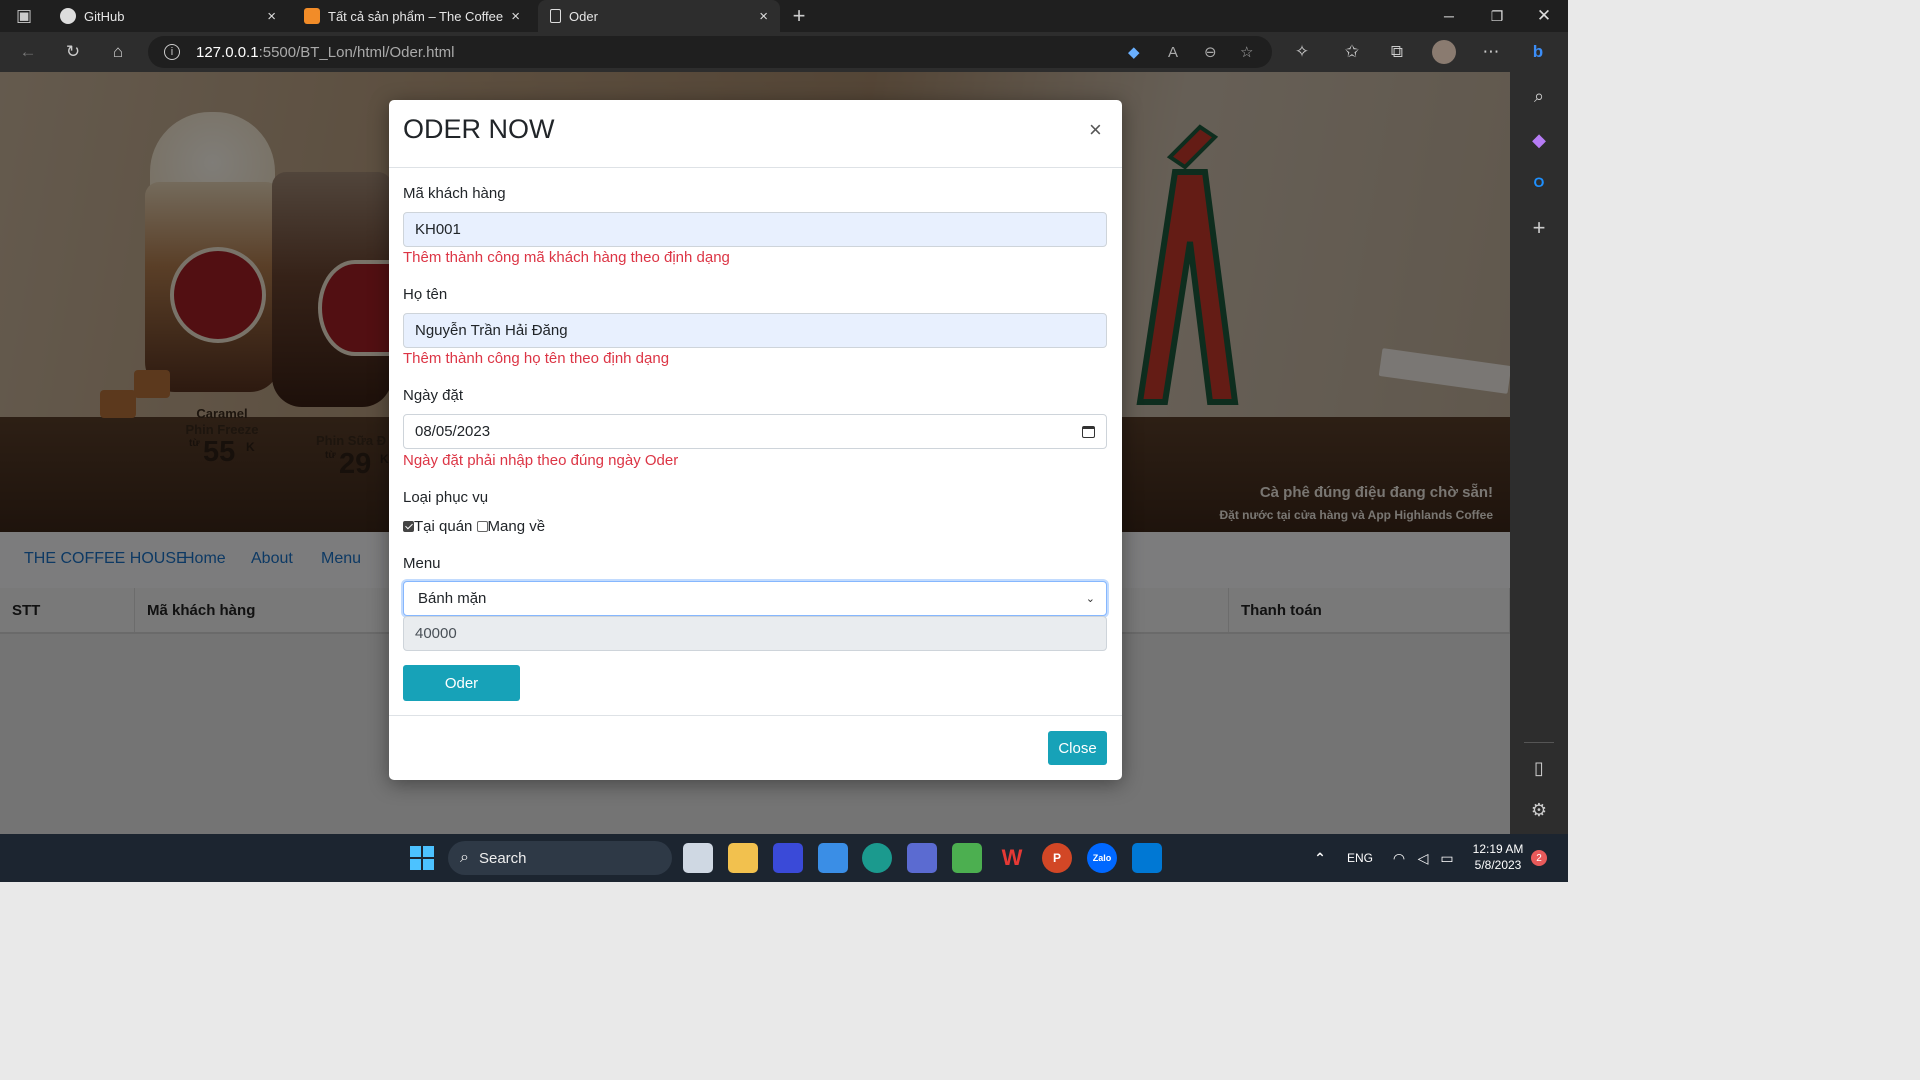  I want to click on task-view-icon, so click(698, 858).